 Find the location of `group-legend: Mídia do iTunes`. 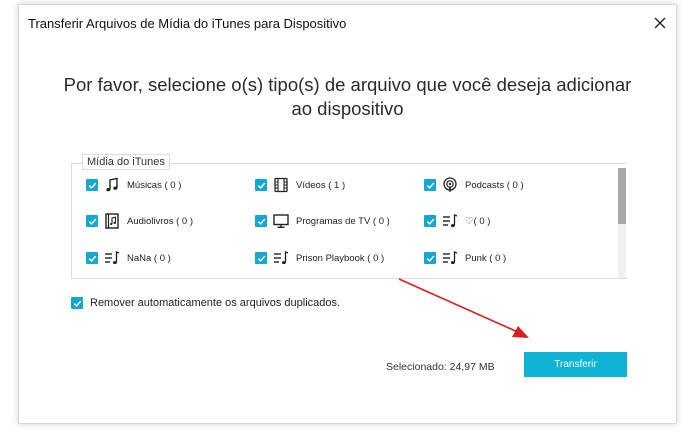

group-legend: Mídia do iTunes is located at coordinates (126, 162).